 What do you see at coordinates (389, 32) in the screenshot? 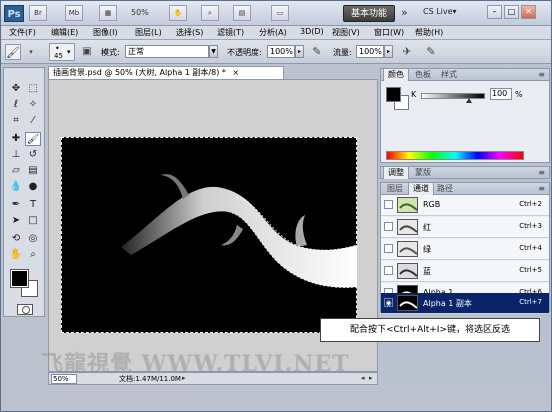
I see `menu-window: 窗口(W)` at bounding box center [389, 32].